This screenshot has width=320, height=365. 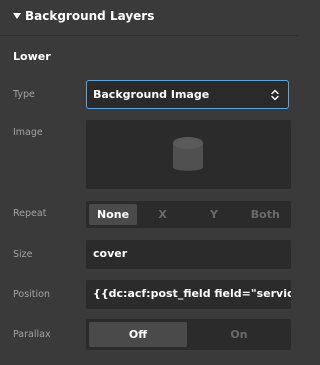 What do you see at coordinates (213, 214) in the screenshot?
I see `repeat-option-y: Y` at bounding box center [213, 214].